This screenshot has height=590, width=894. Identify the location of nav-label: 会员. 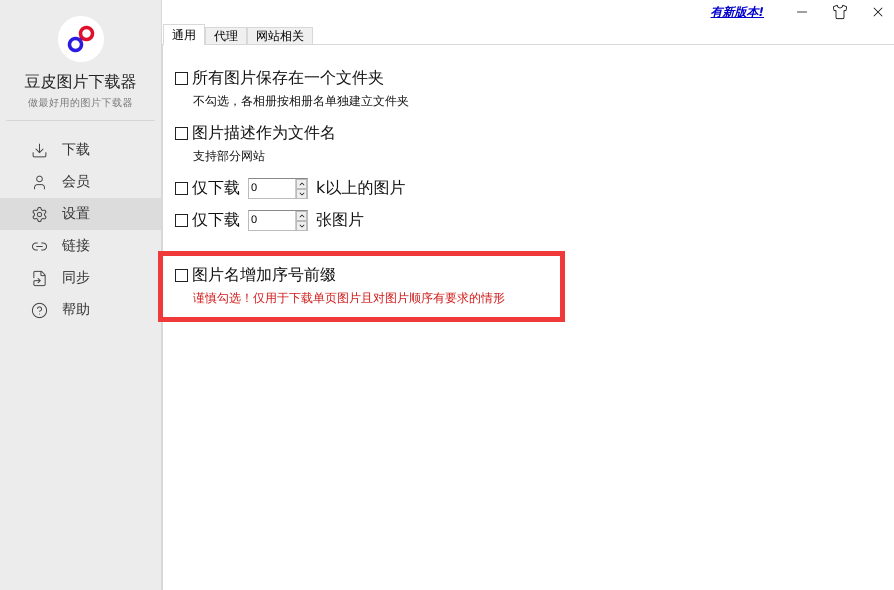
(76, 182).